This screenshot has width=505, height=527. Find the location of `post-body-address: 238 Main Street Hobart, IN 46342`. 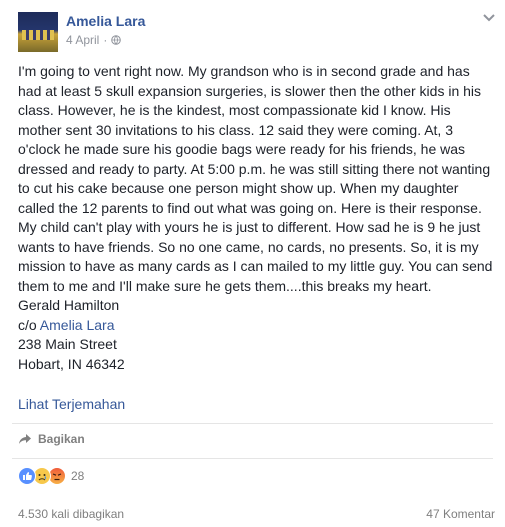

post-body-address: 238 Main Street Hobart, IN 46342 is located at coordinates (71, 354).